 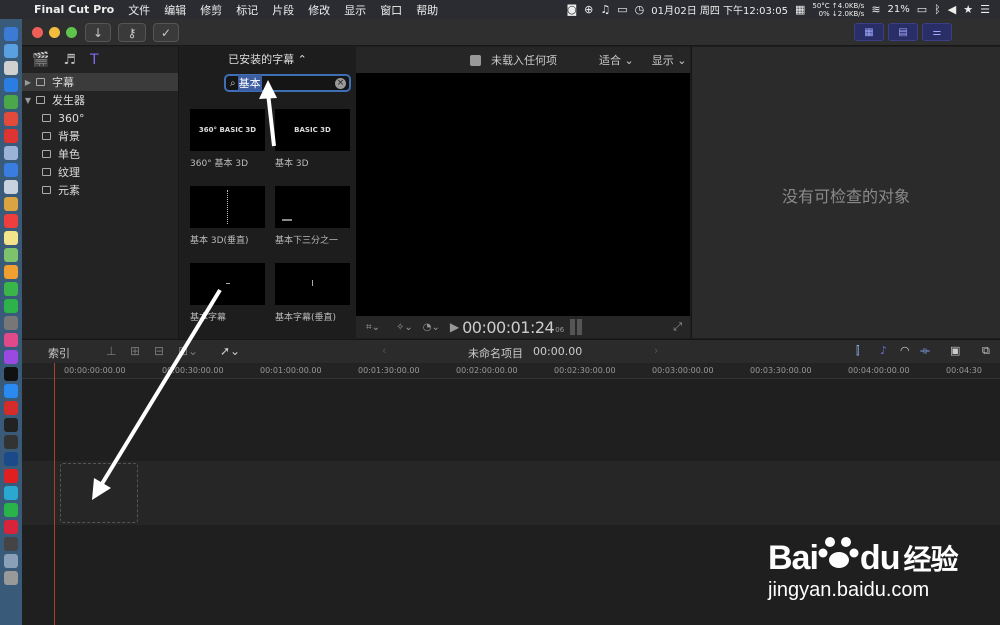 What do you see at coordinates (268, 89) in the screenshot?
I see `arrowhead-icon` at bounding box center [268, 89].